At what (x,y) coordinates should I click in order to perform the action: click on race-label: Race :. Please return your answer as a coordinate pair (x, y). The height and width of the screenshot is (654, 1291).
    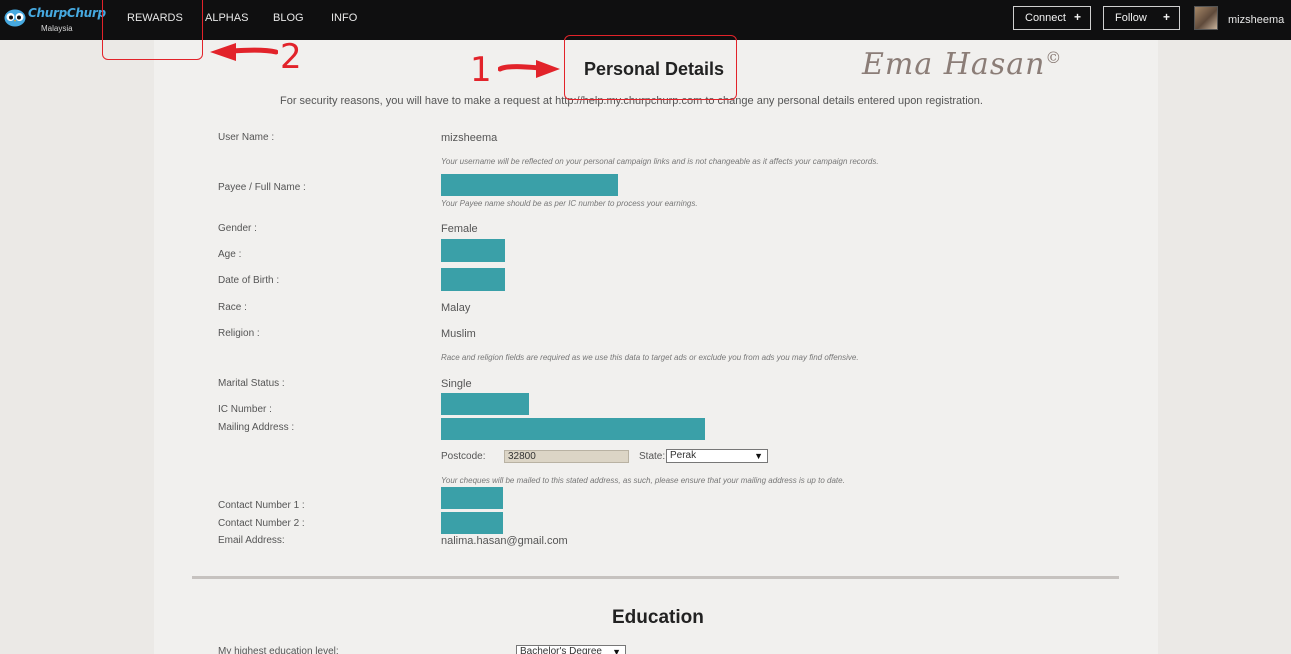
    Looking at the image, I should click on (232, 307).